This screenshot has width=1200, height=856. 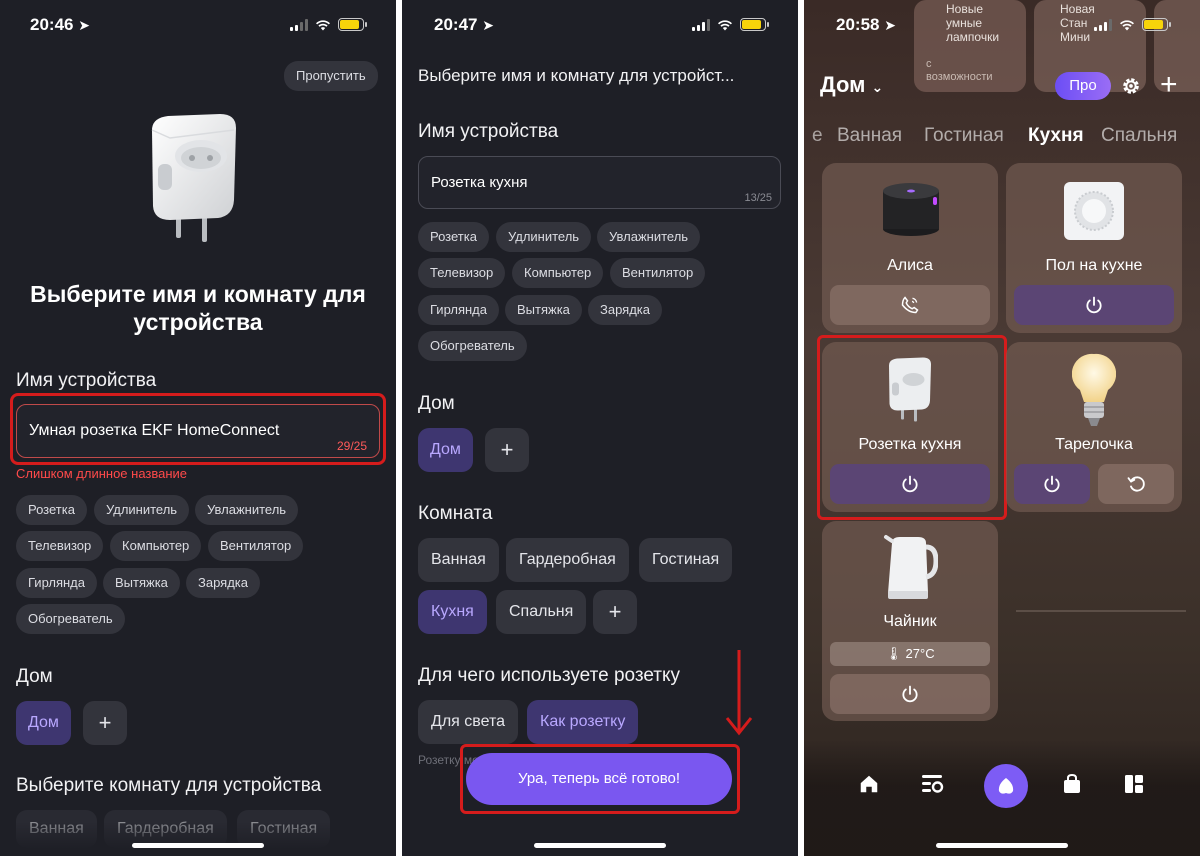 I want to click on device-name-field: Розетка кухня 13/25, so click(x=599, y=182).